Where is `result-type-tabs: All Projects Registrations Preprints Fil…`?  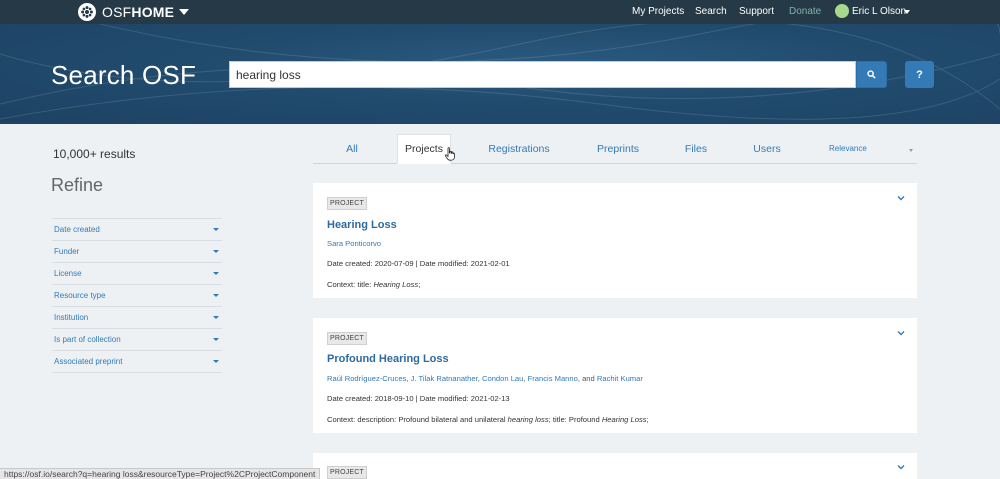 result-type-tabs: All Projects Registrations Preprints Fil… is located at coordinates (615, 149).